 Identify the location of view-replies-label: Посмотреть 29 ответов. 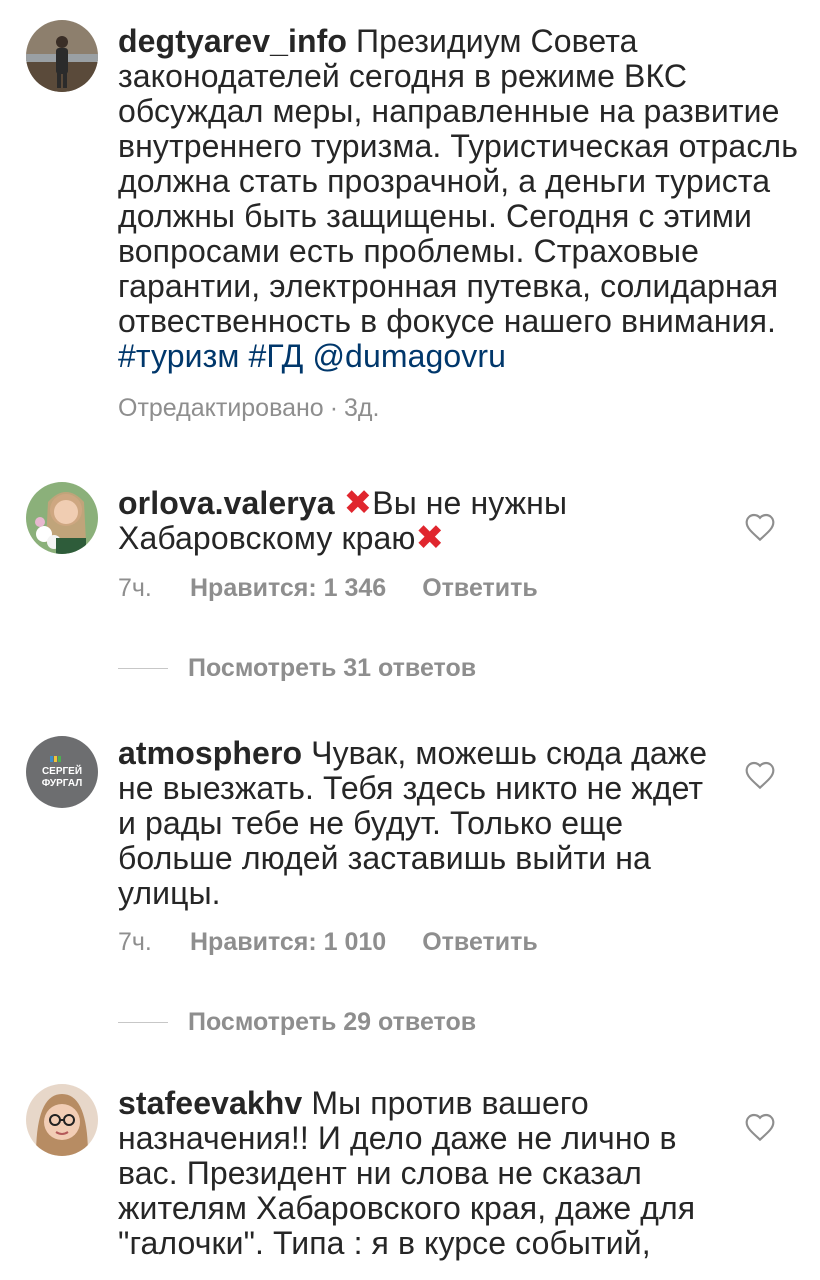
(332, 1022).